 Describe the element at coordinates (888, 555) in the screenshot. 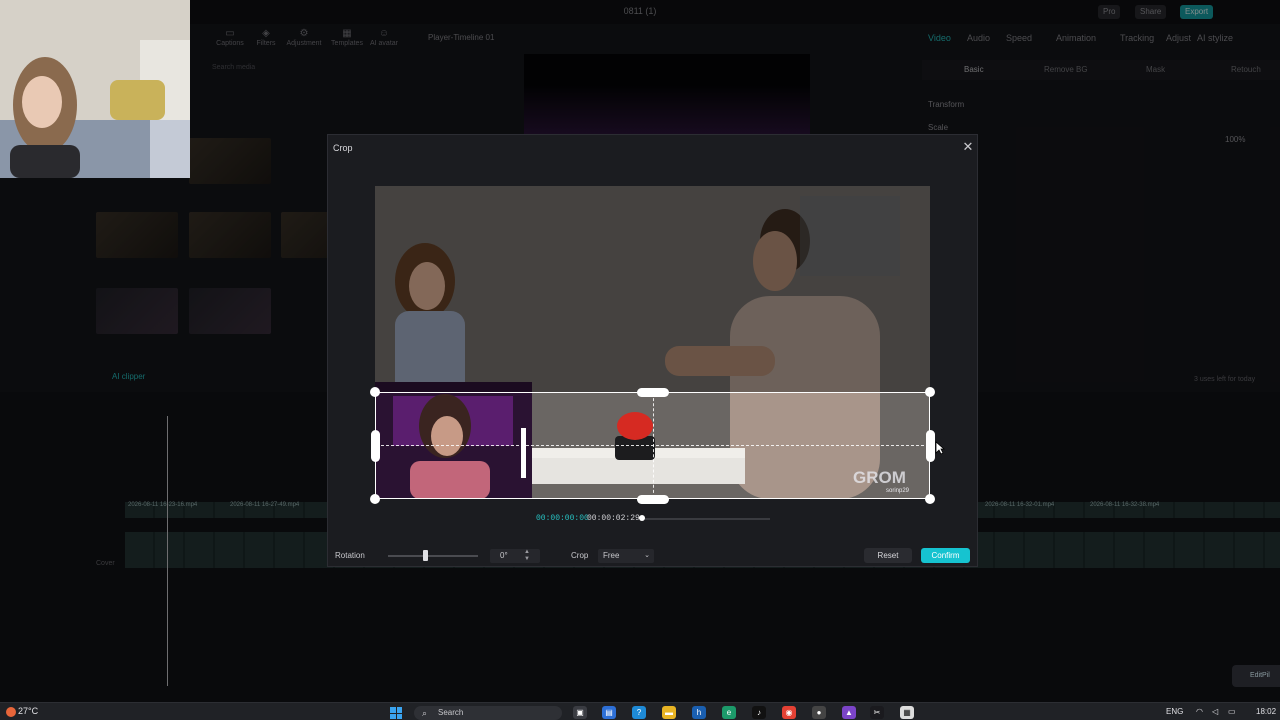

I see `reset-button: Reset` at that location.